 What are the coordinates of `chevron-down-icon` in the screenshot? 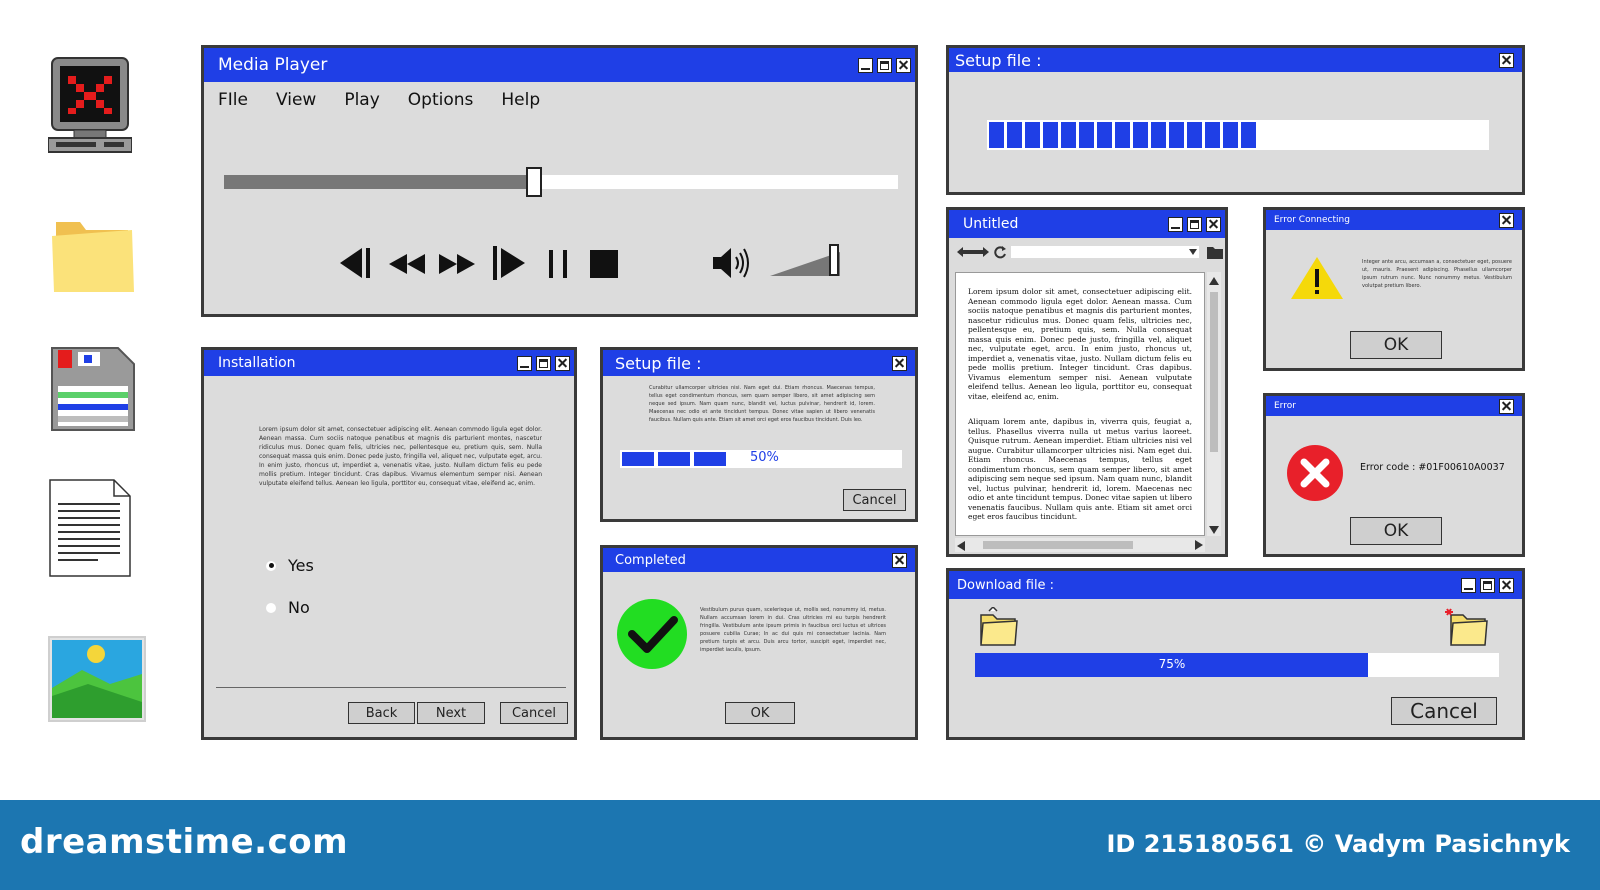 It's located at (1193, 252).